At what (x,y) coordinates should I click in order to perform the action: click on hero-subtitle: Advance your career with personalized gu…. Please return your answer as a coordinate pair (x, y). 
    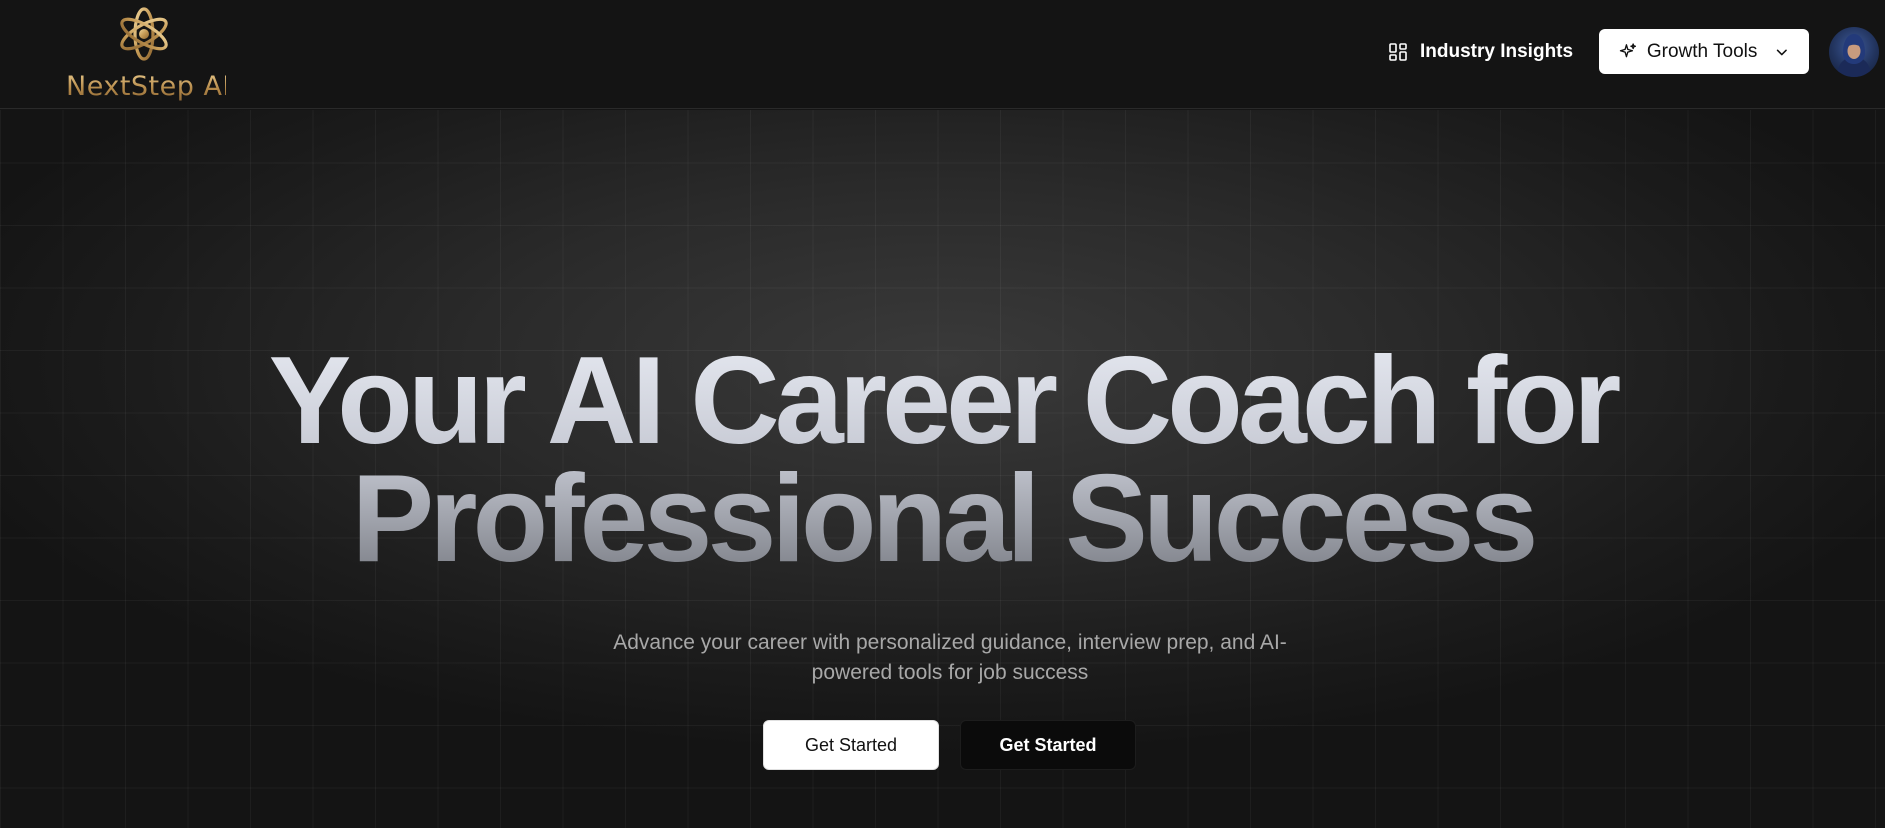
    Looking at the image, I should click on (950, 657).